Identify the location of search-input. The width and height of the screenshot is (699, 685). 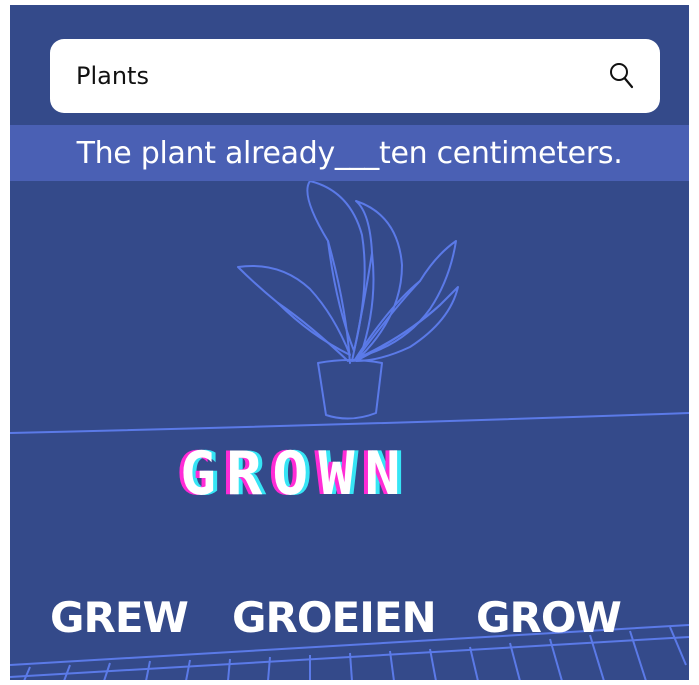
(340, 76).